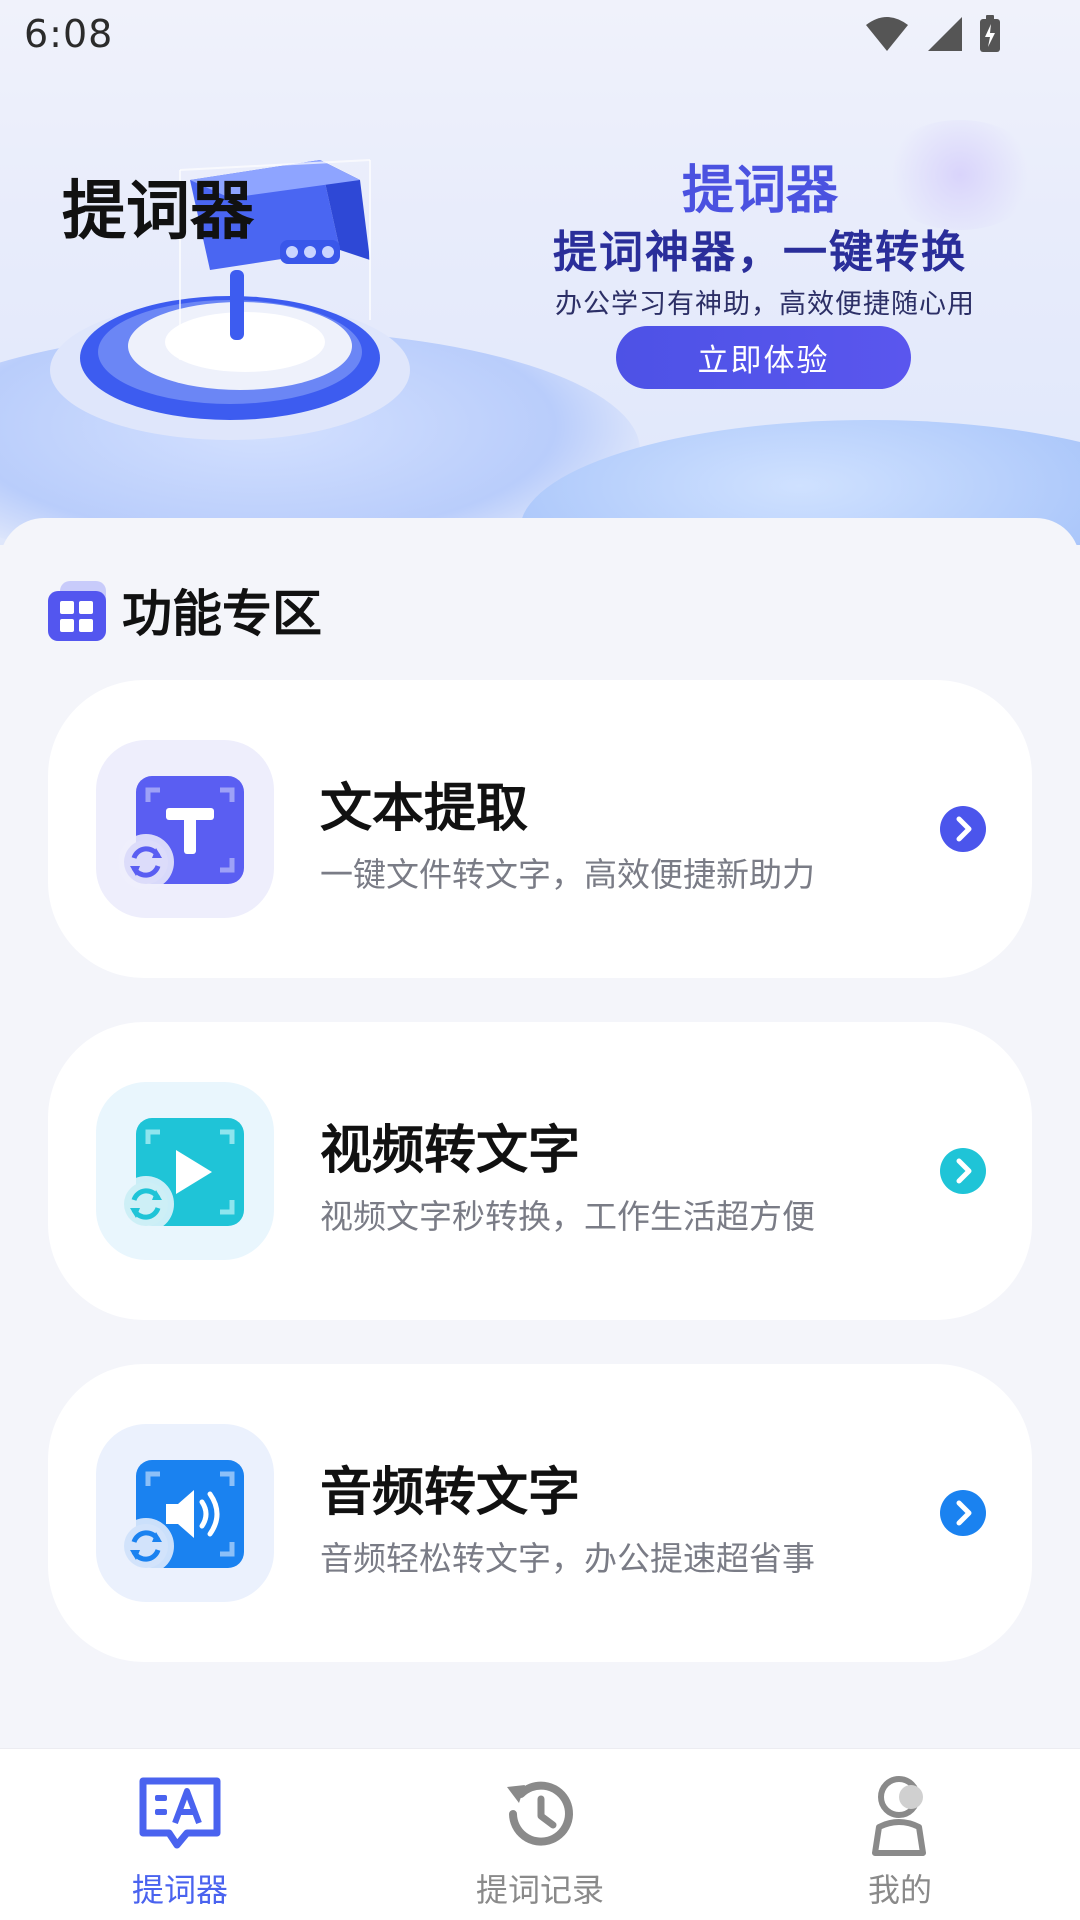 This screenshot has height=1920, width=1080. Describe the element at coordinates (899, 1816) in the screenshot. I see `user-profile-icon` at that location.